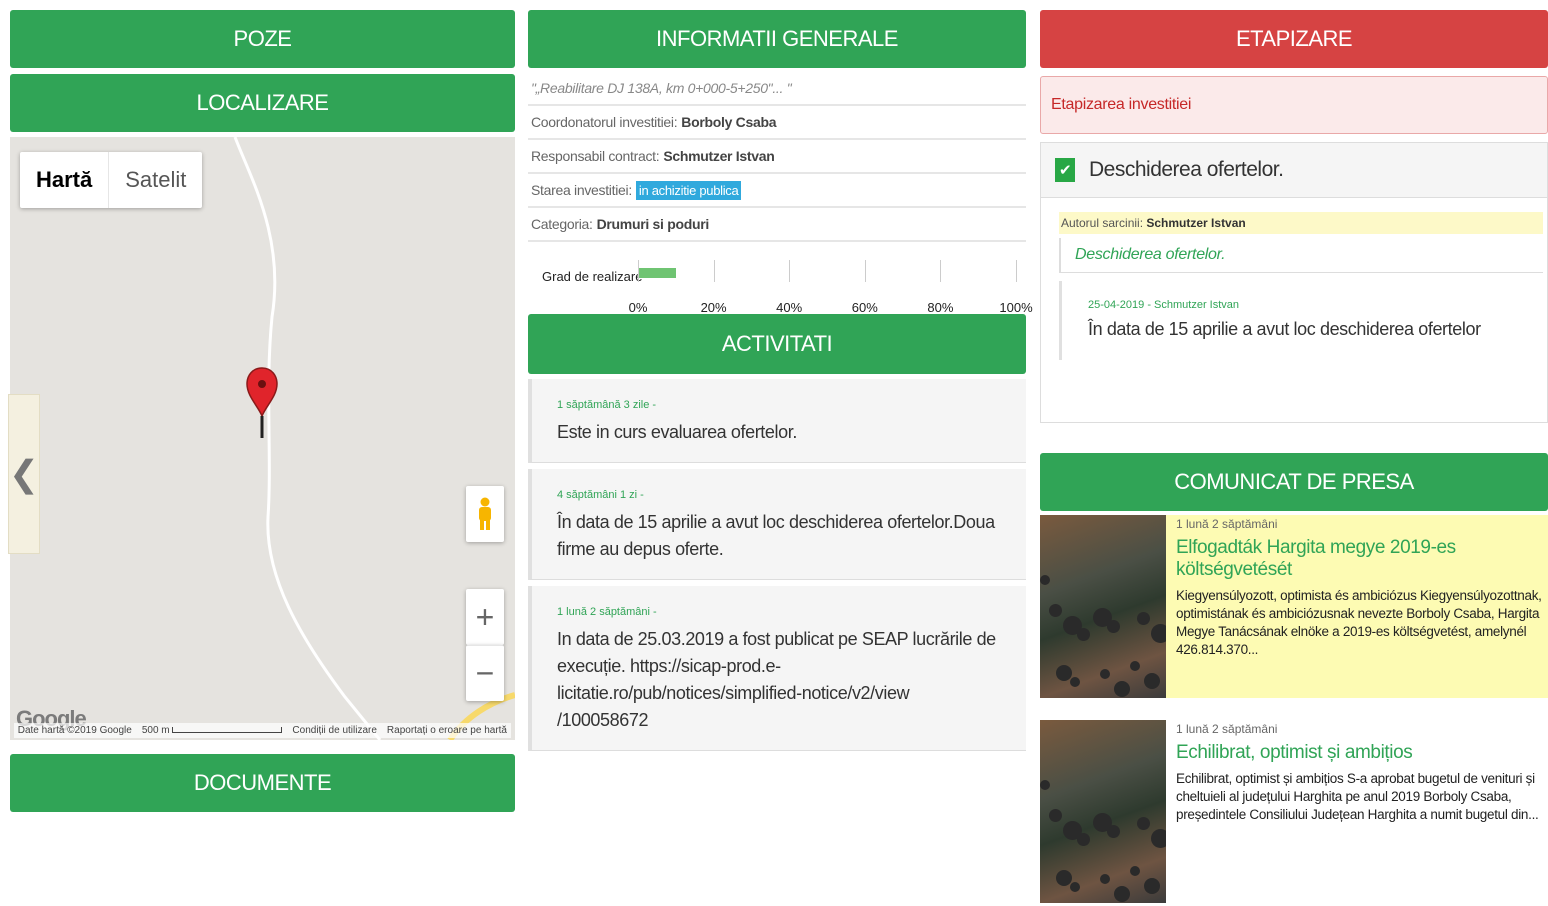 Image resolution: width=1548 pixels, height=906 pixels. Describe the element at coordinates (1294, 170) in the screenshot. I see `task-header: ✔ Deschiderea ofertelor.` at that location.